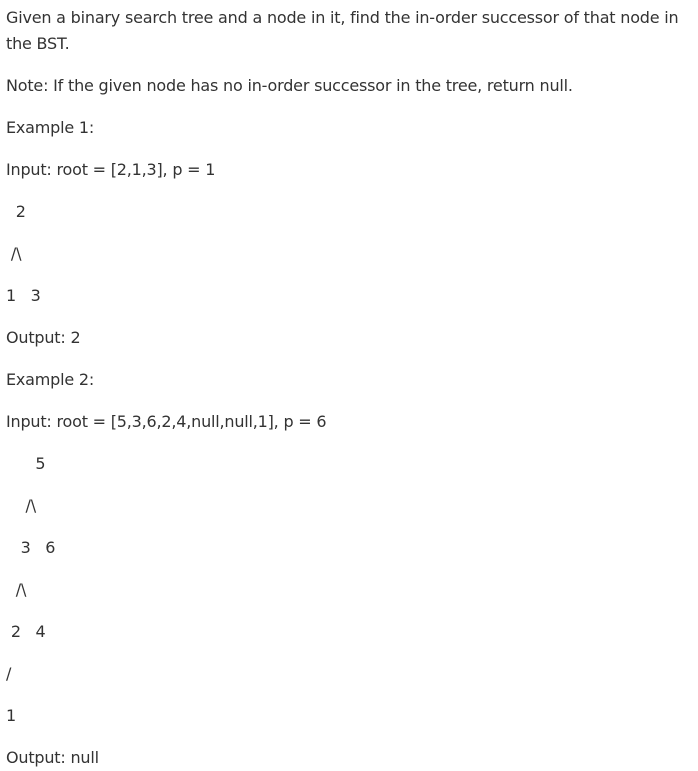 Image resolution: width=698 pixels, height=771 pixels. Describe the element at coordinates (11, 715) in the screenshot. I see `example-2-tree-line: 1` at that location.